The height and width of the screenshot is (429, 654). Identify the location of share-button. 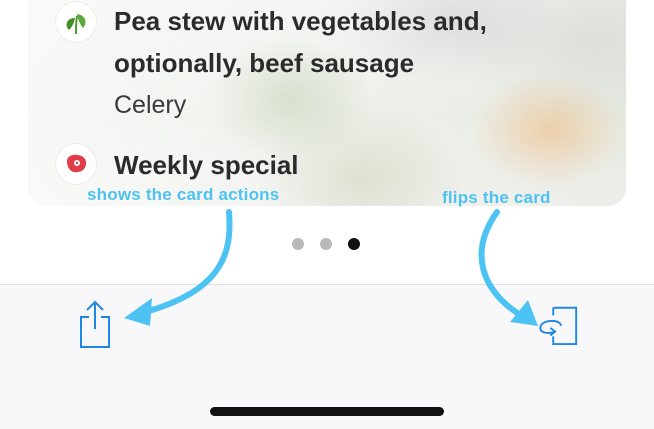
(95, 324).